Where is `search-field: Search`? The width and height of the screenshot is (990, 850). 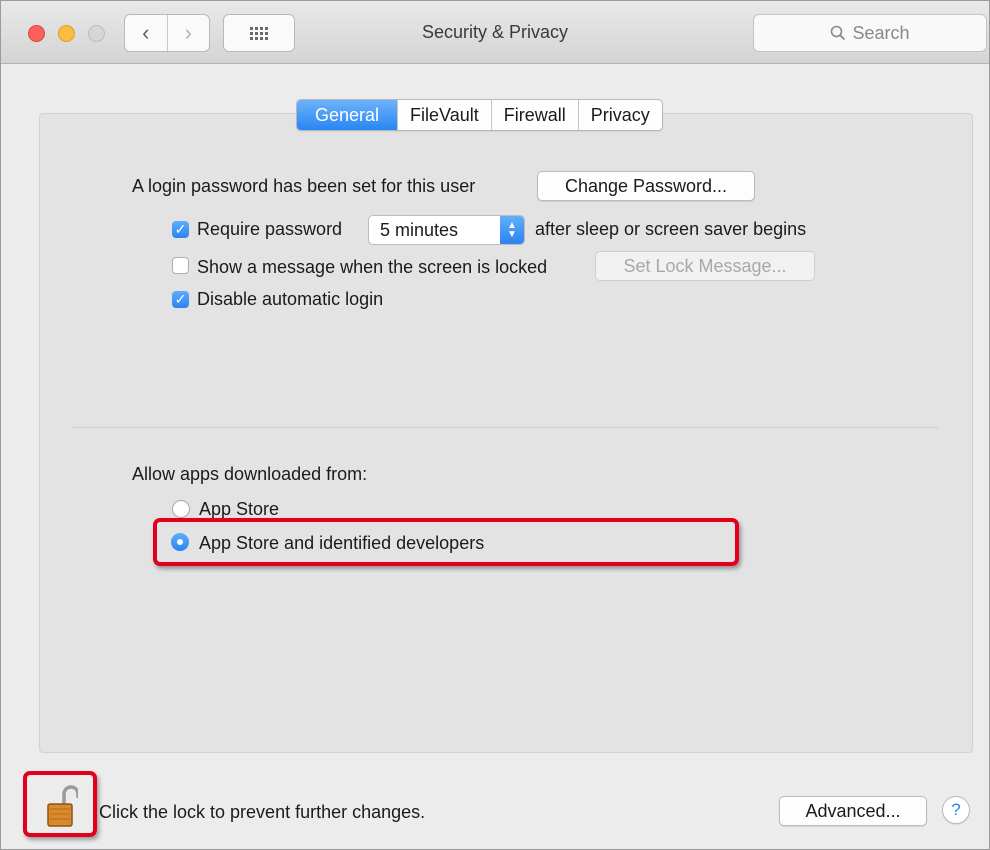
search-field: Search is located at coordinates (870, 33).